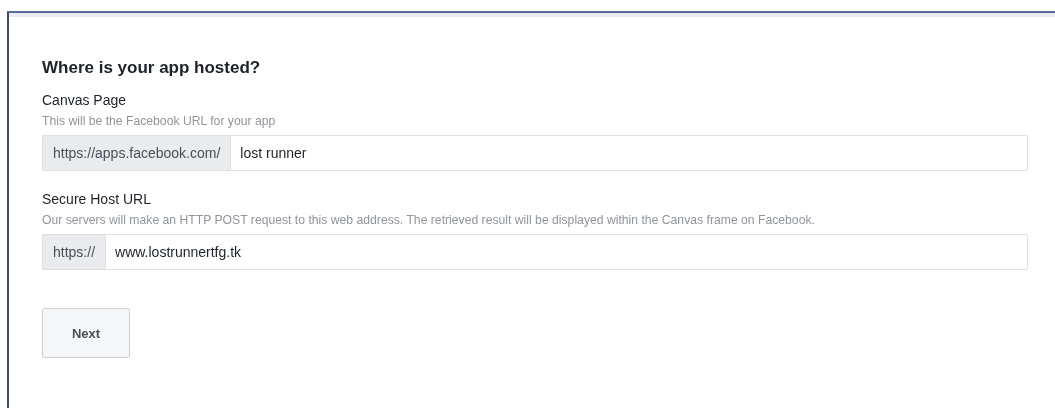  What do you see at coordinates (429, 220) in the screenshot?
I see `field-hint: Our servers will make an HTTP POST request to this web address. The retrieved result will be displayed within the Canvas frame on Facebook.` at bounding box center [429, 220].